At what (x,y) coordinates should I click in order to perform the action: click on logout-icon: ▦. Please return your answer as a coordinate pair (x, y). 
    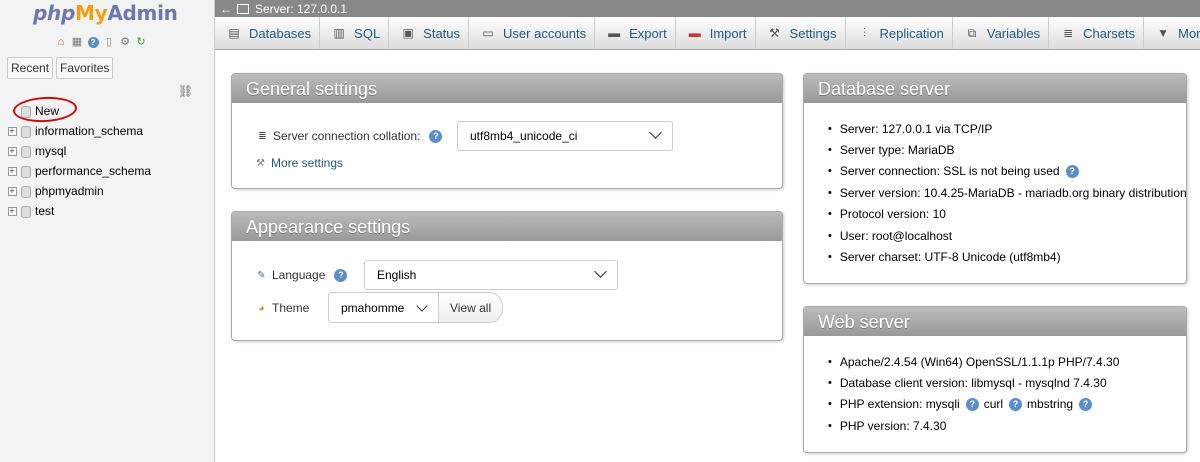
    Looking at the image, I should click on (77, 42).